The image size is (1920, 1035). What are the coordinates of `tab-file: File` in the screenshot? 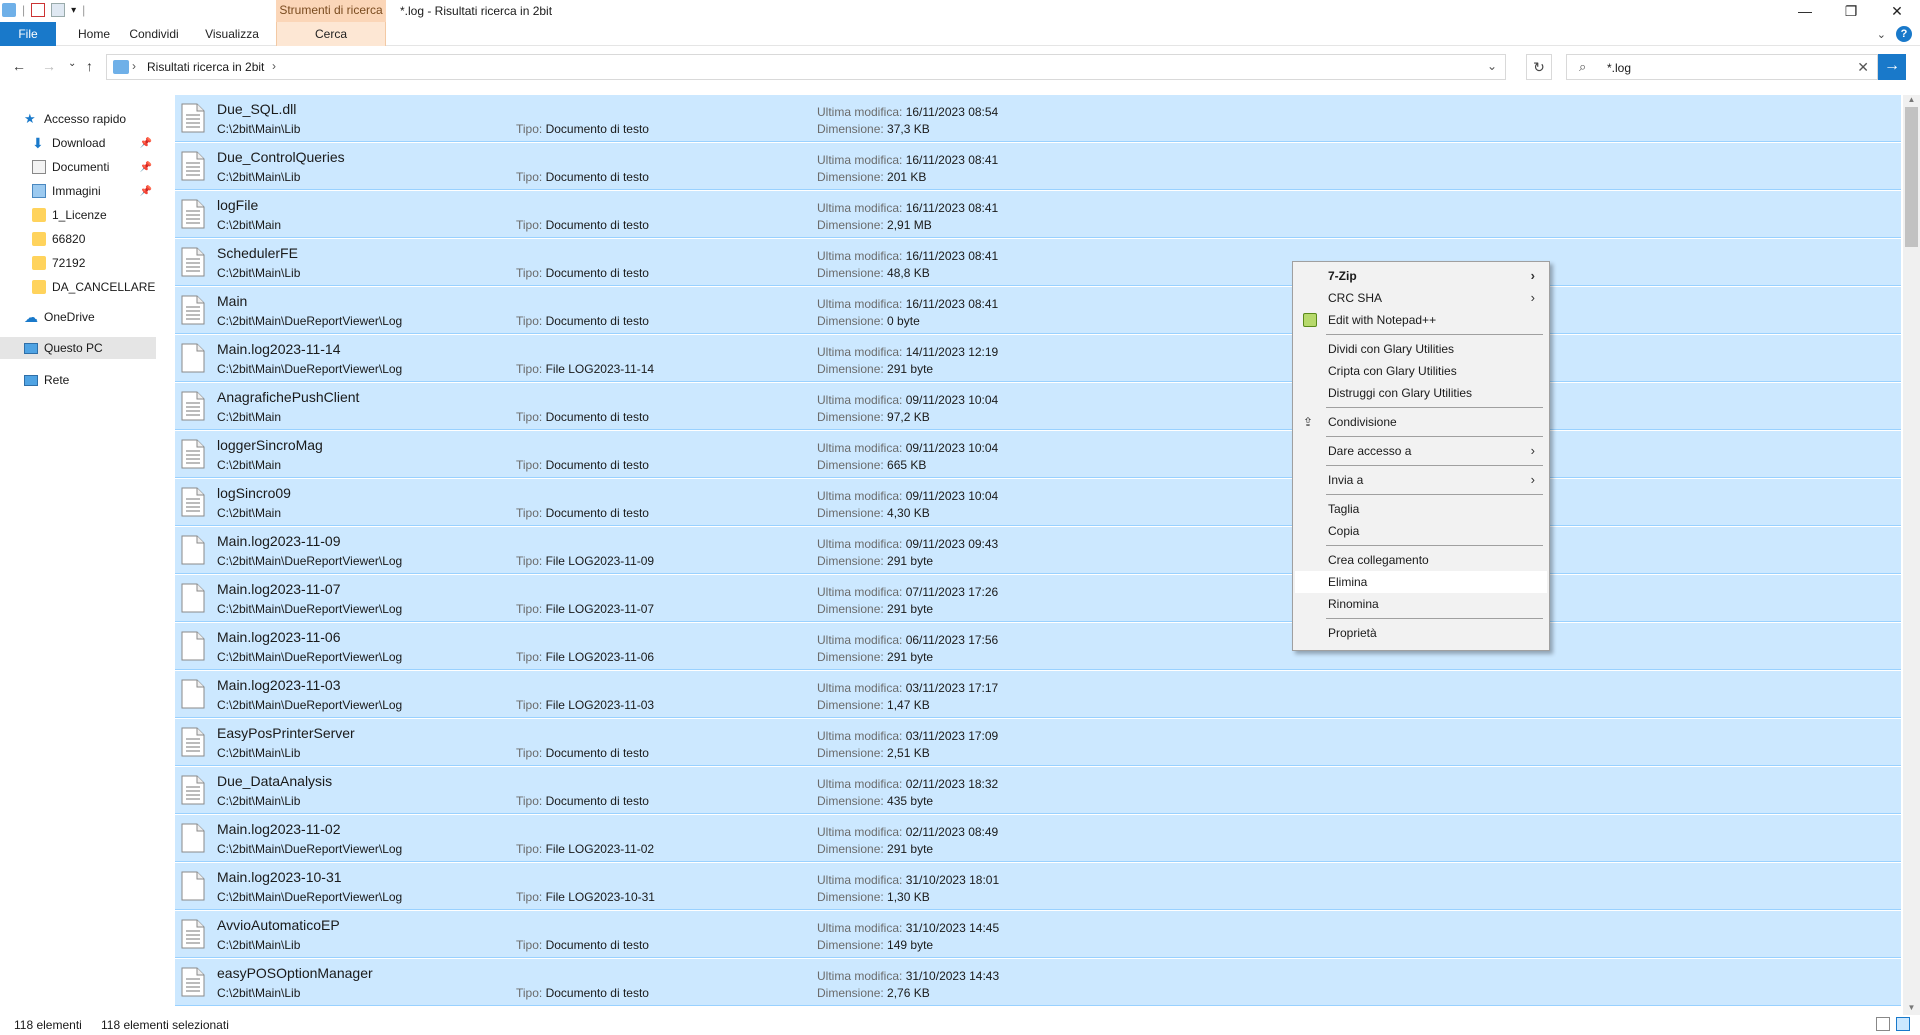 It's located at (28, 34).